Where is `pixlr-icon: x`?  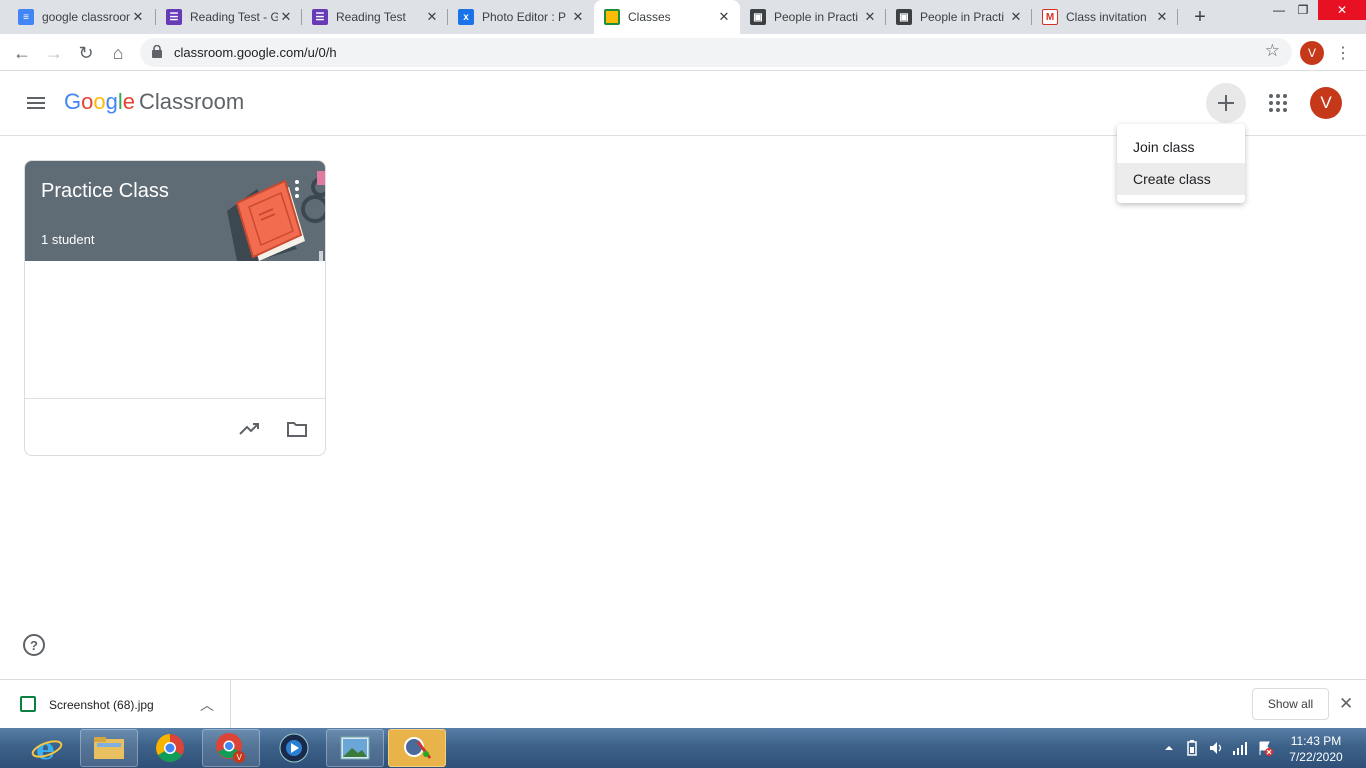
pixlr-icon: x is located at coordinates (466, 17).